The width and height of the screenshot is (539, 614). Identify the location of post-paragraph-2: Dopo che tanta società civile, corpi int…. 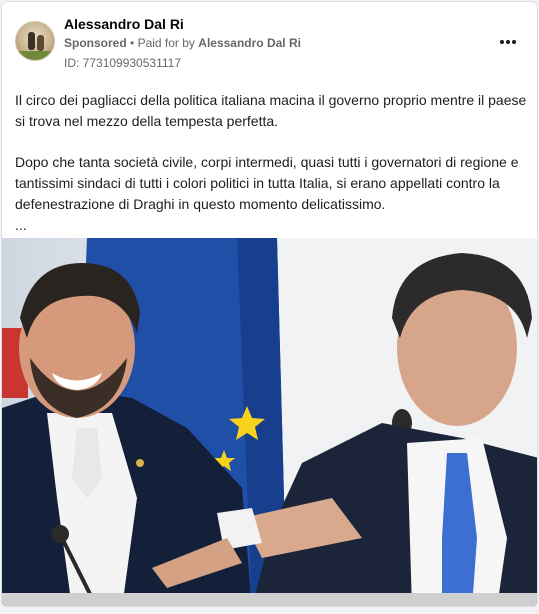
(267, 183).